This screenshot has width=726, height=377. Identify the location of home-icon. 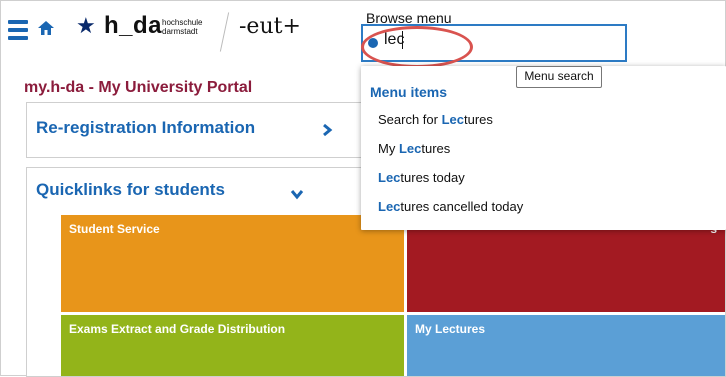
(46, 28).